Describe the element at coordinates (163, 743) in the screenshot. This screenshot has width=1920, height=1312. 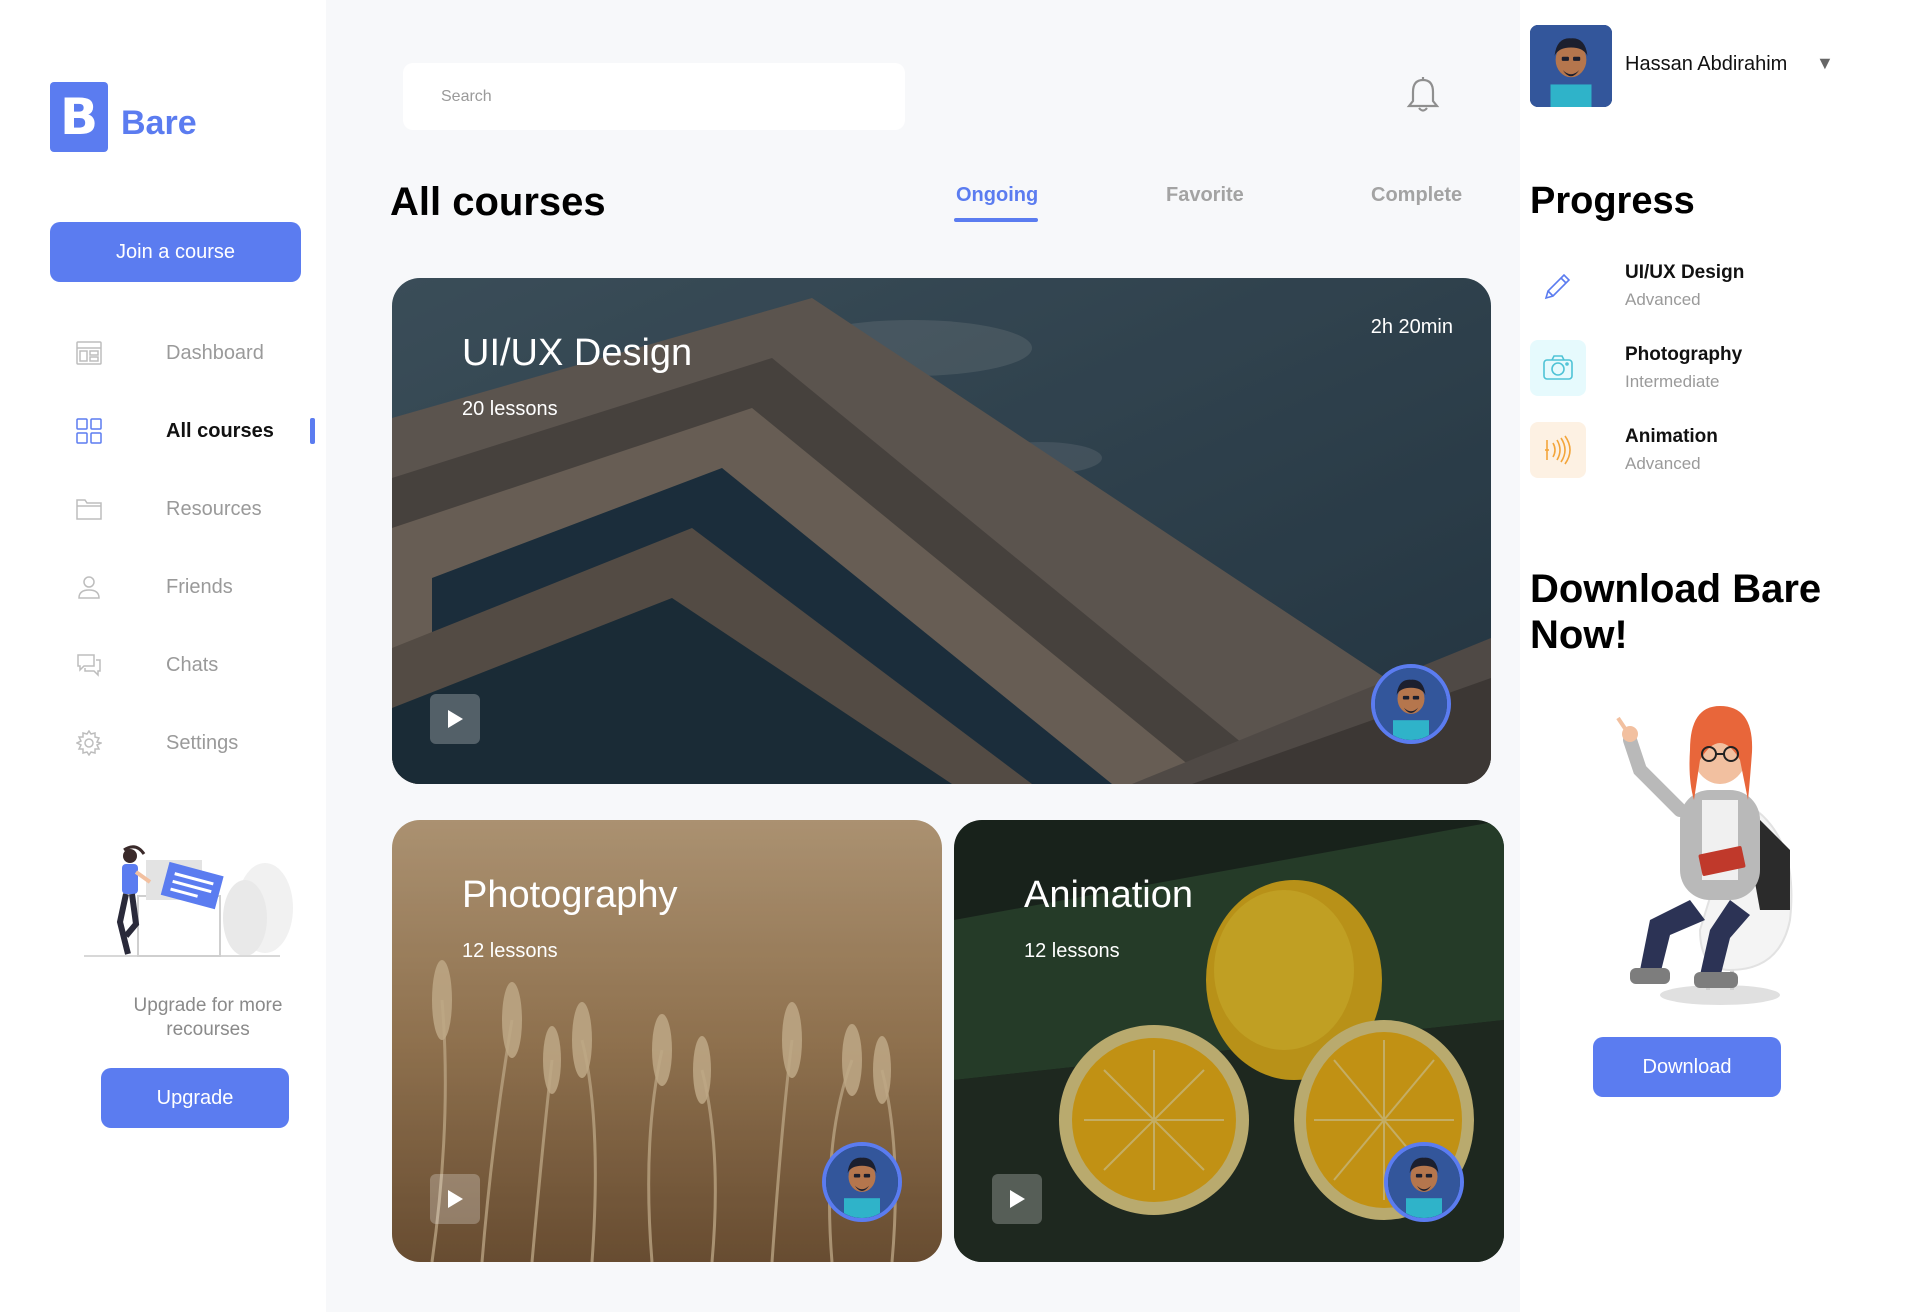
I see `sidebar-item-settings: Settings` at that location.